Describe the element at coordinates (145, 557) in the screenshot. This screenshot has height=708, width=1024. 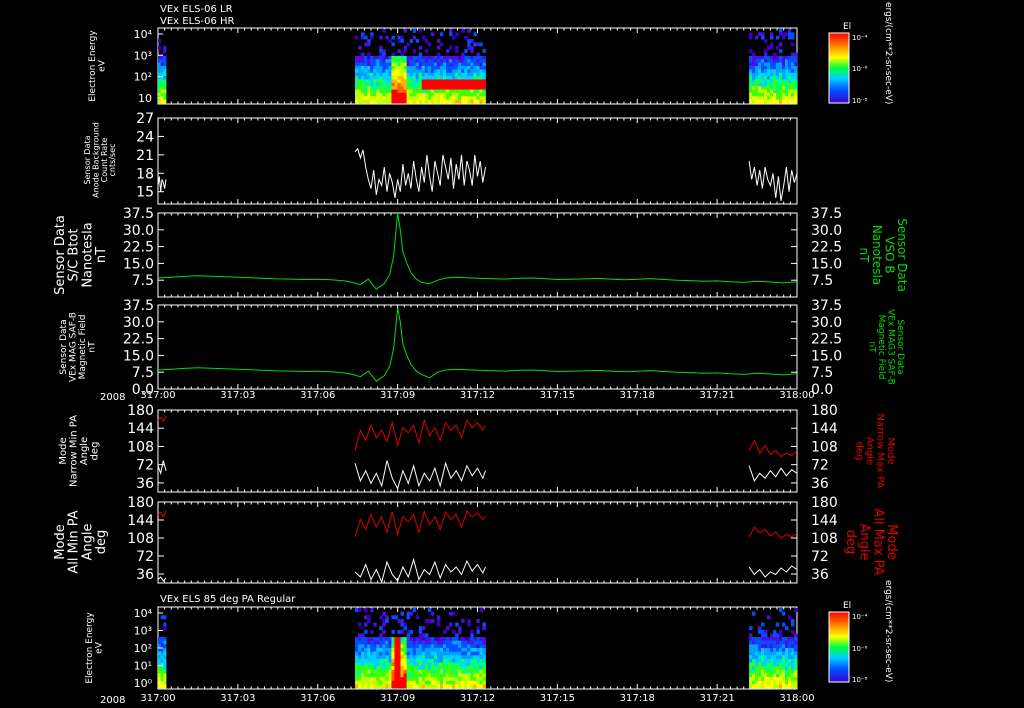
I see `y-tick-label: 72` at that location.